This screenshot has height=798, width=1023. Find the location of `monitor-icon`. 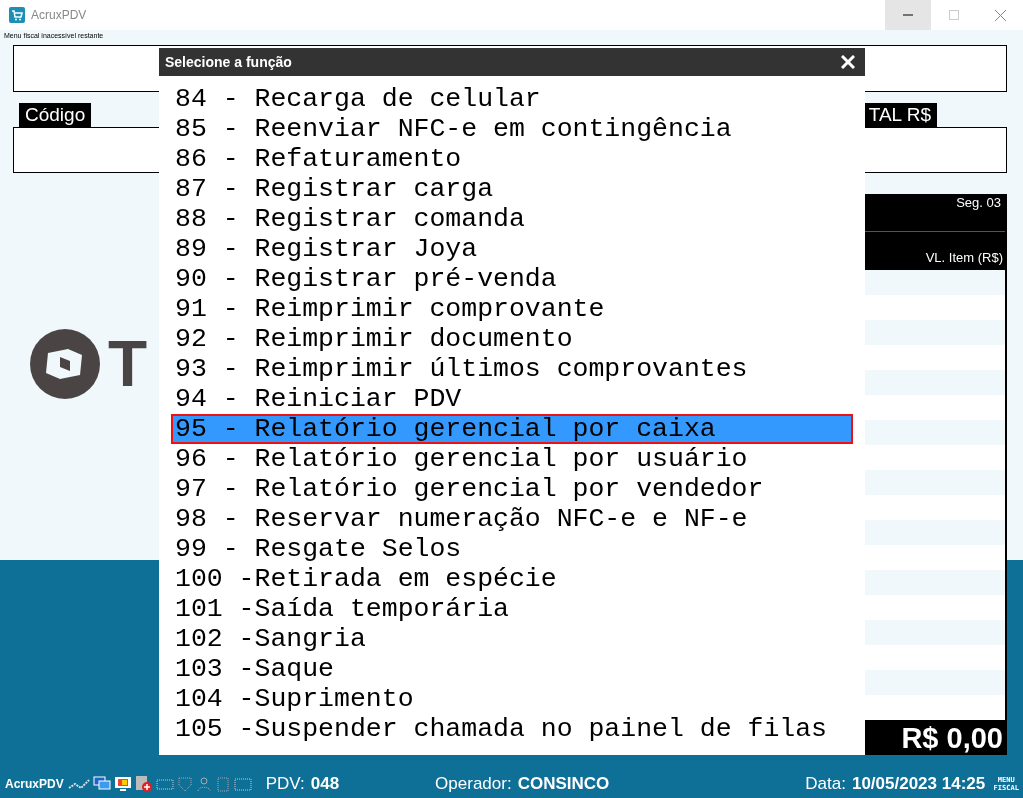

monitor-icon is located at coordinates (122, 784).